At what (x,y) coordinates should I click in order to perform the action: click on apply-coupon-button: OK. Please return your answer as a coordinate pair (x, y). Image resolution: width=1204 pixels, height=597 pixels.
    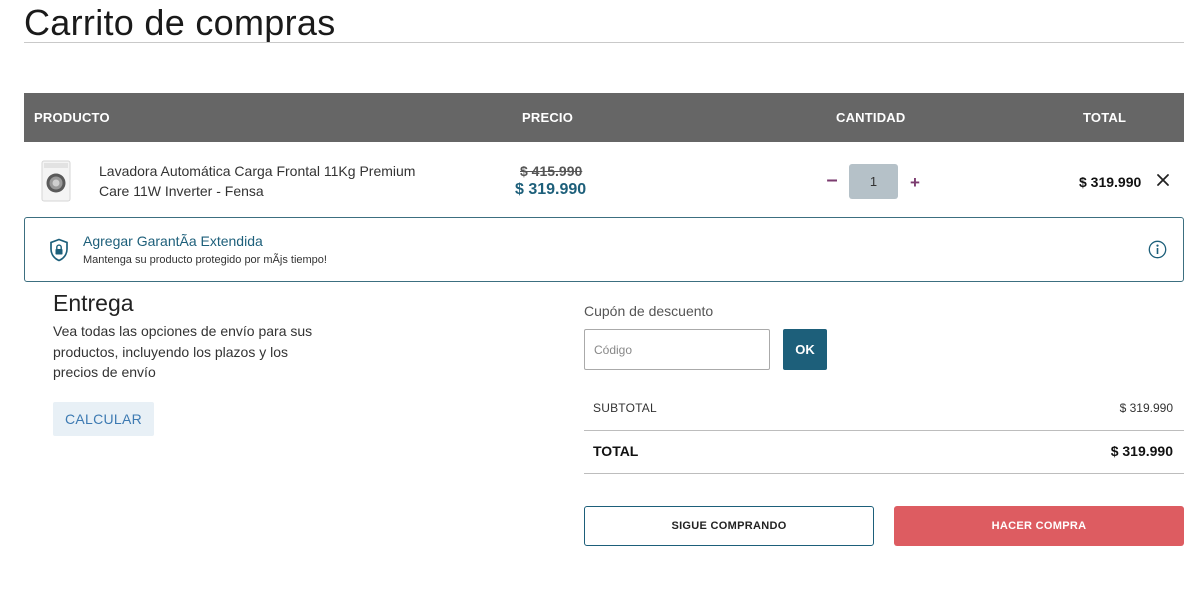
    Looking at the image, I should click on (805, 349).